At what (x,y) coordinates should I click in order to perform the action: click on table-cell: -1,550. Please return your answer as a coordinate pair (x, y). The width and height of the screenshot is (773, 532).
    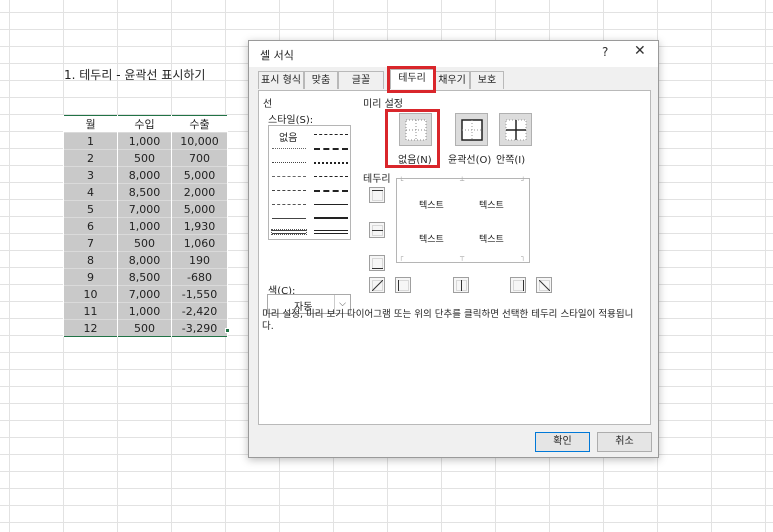
    Looking at the image, I should click on (199, 294).